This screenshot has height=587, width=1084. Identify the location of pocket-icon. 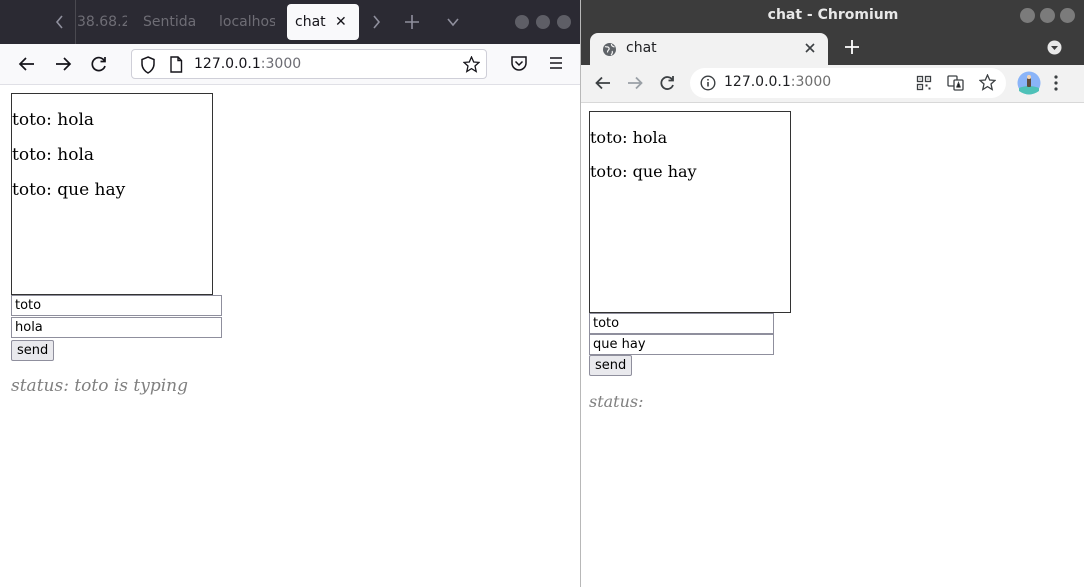
(520, 64).